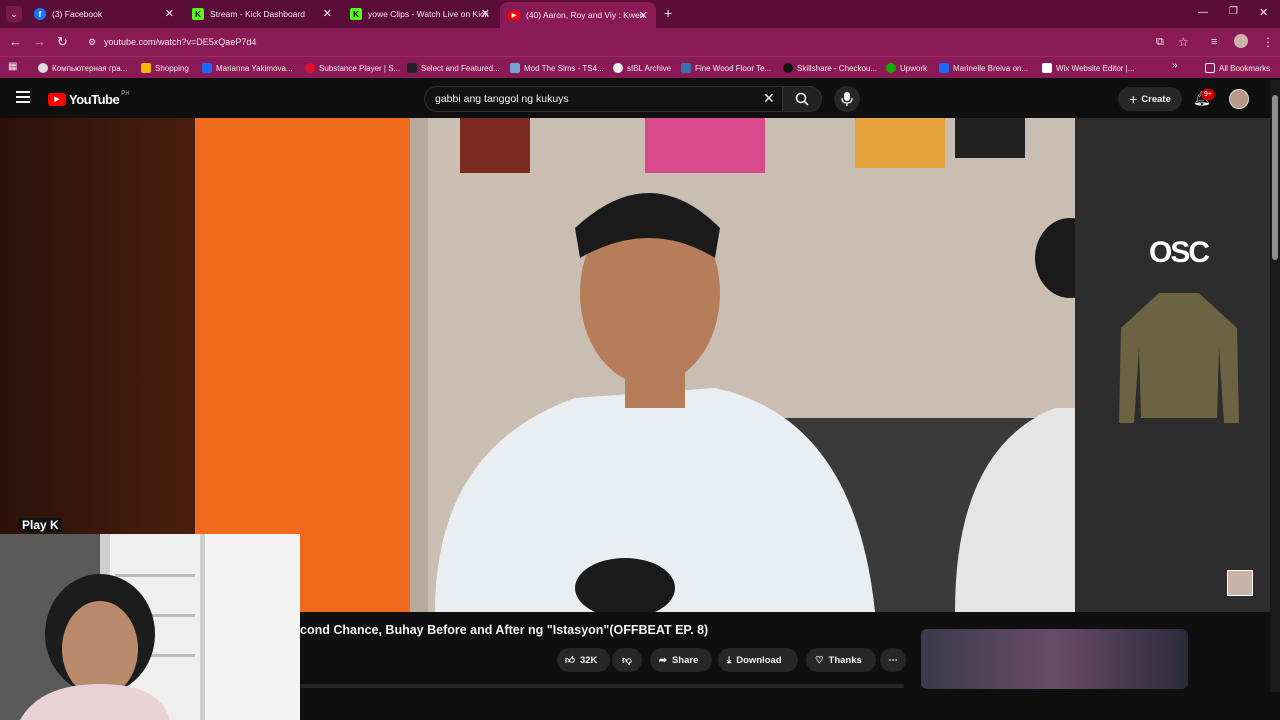 This screenshot has height=720, width=1280. I want to click on share-arrow-icon: ➦, so click(663, 660).